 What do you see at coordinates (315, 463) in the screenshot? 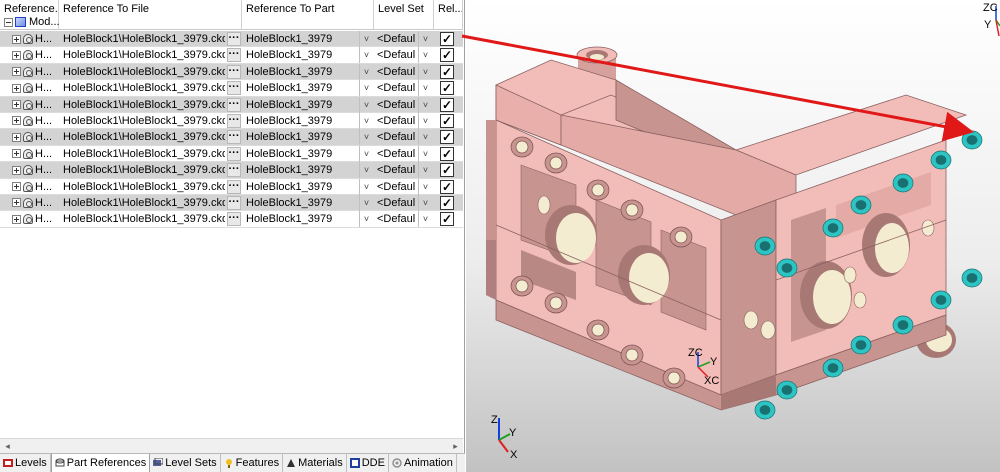
I see `tab-materials: Materials` at bounding box center [315, 463].